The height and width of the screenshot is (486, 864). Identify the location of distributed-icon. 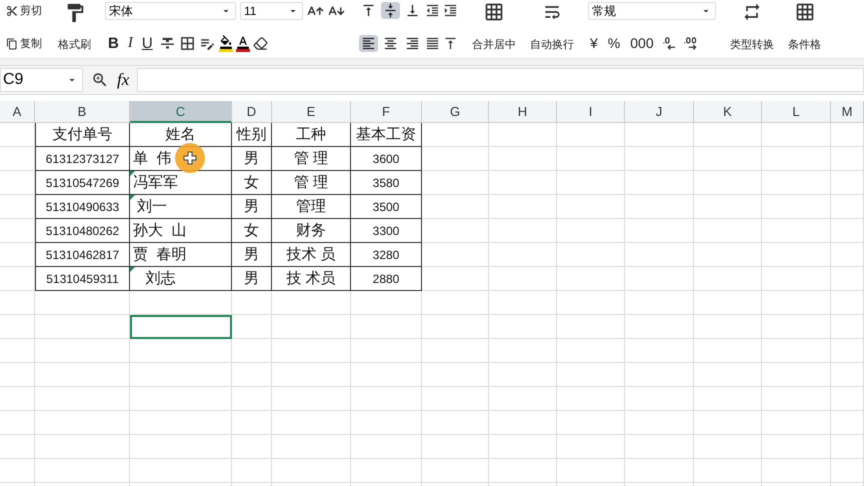
(450, 43).